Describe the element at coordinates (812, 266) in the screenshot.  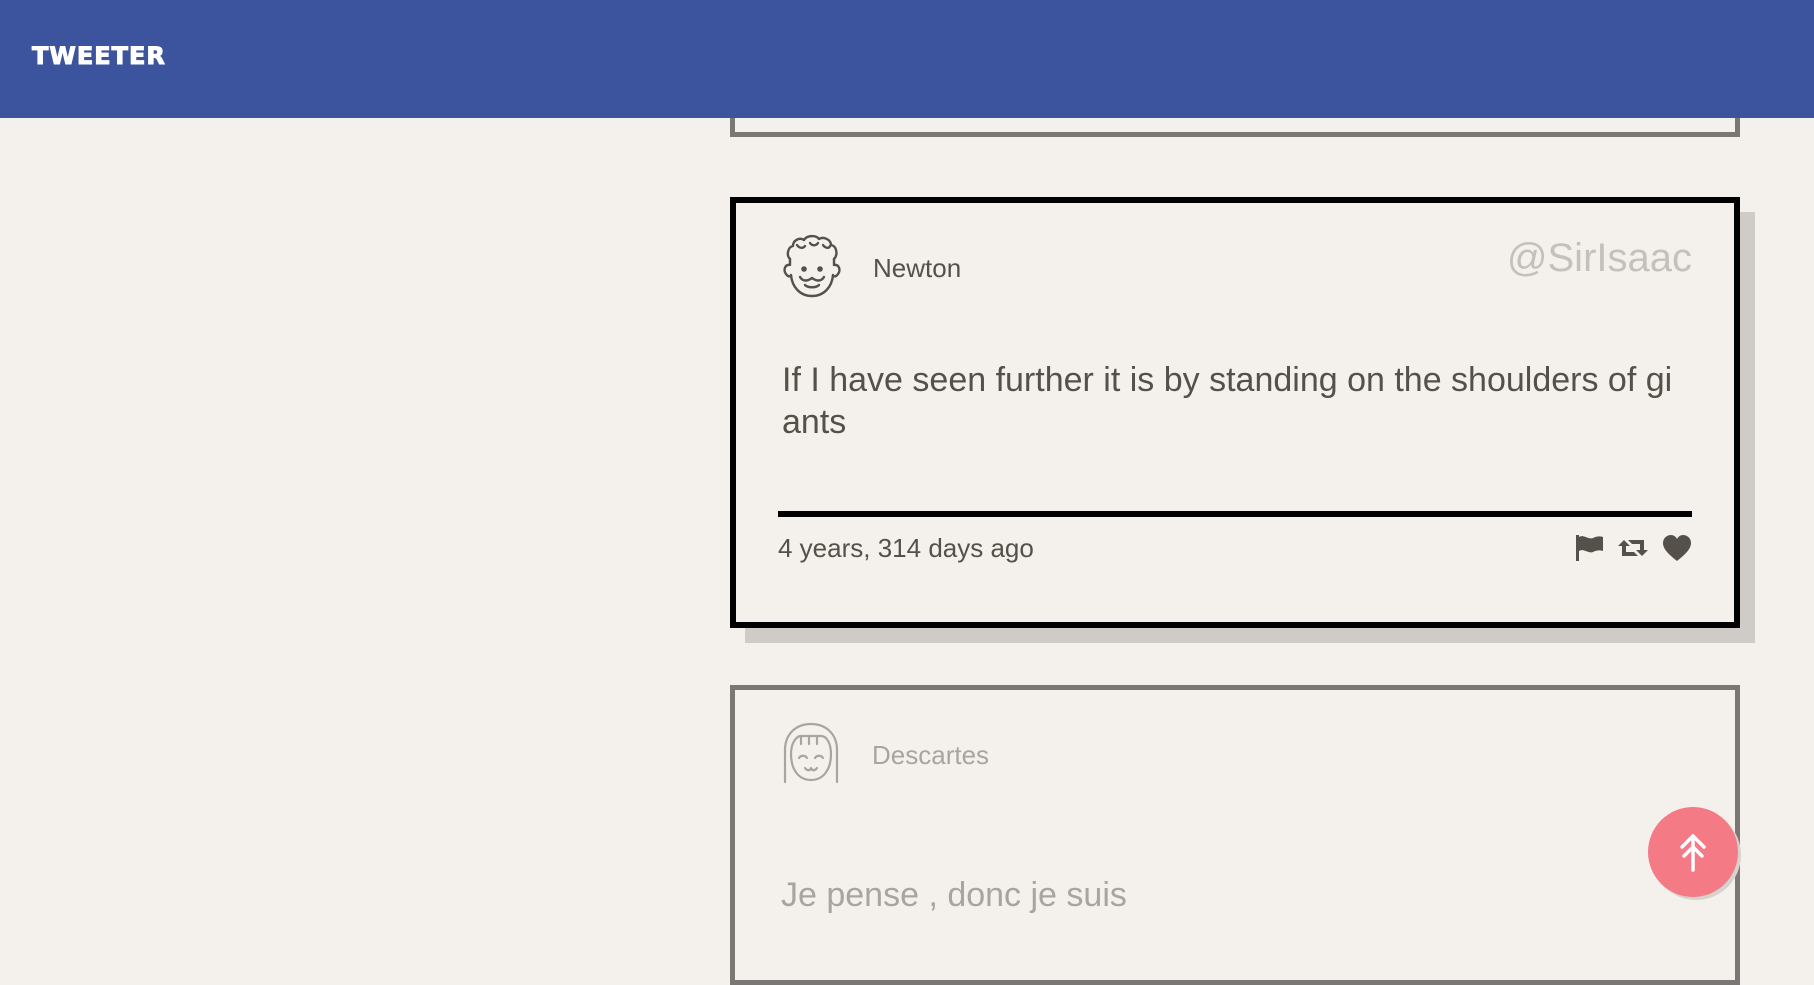
I see `man-face-icon` at that location.